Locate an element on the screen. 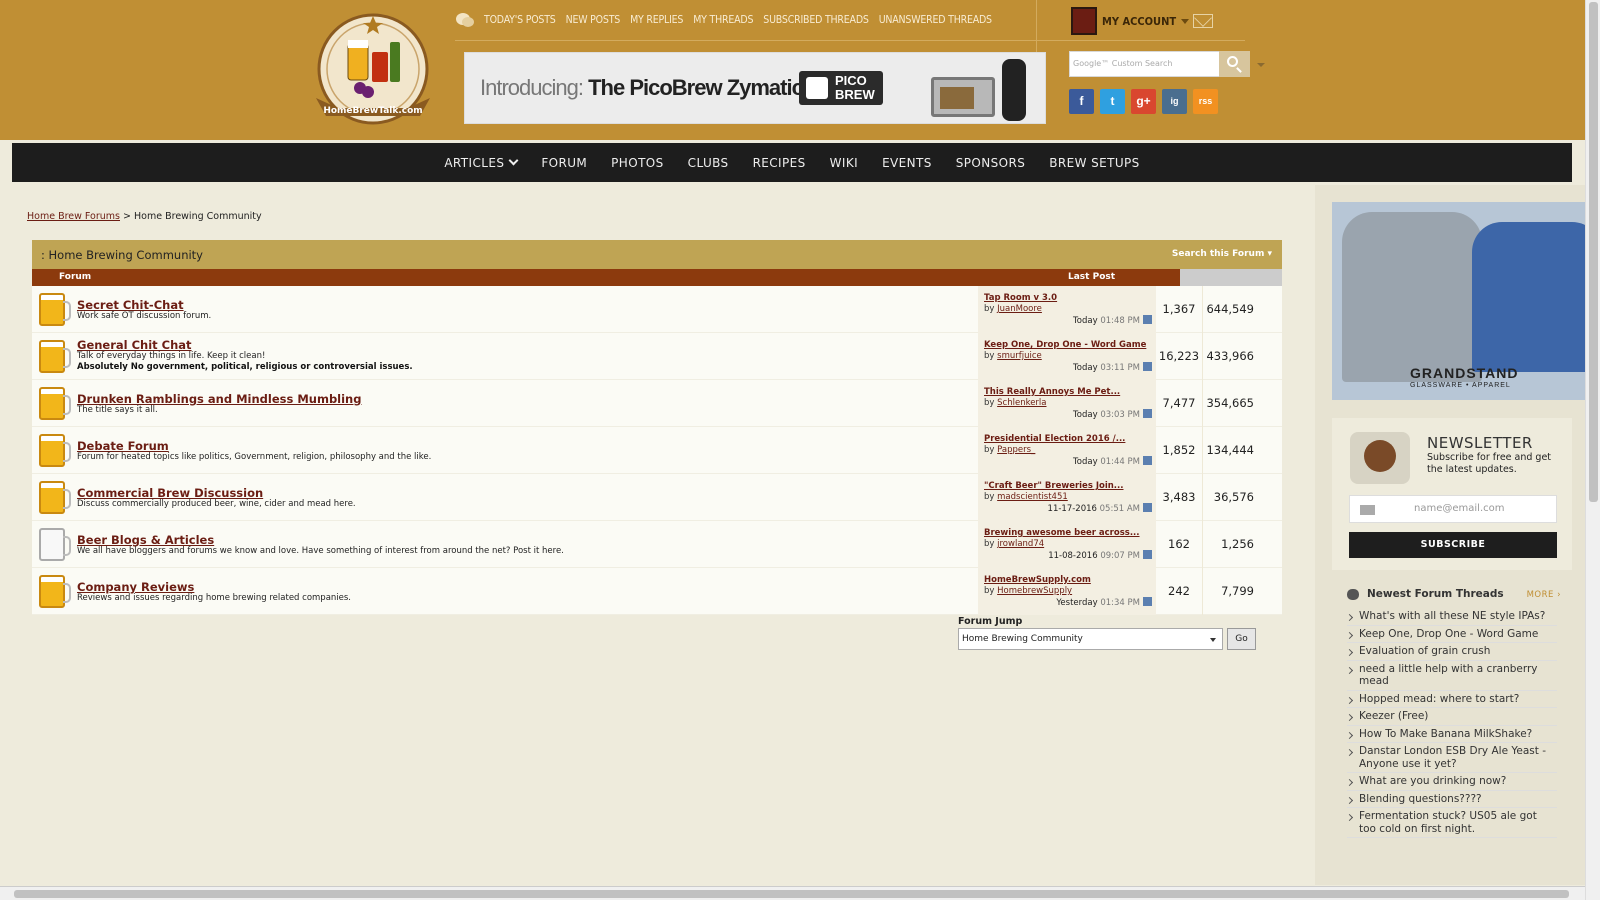 This screenshot has width=1600, height=900. nav-wiki: WIKI is located at coordinates (844, 163).